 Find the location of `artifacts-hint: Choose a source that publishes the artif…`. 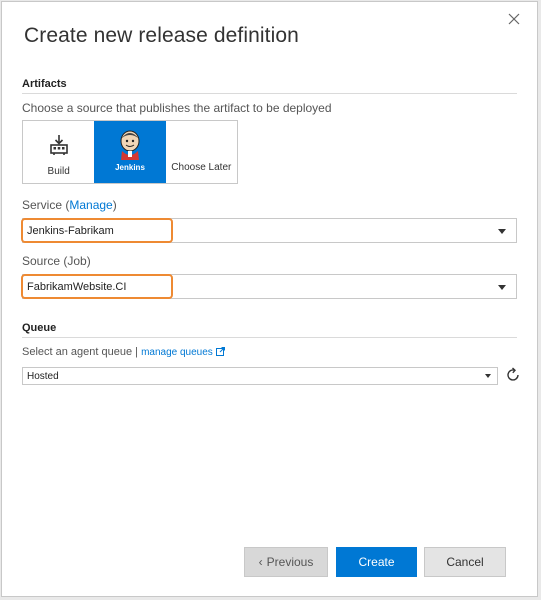

artifacts-hint: Choose a source that publishes the artif… is located at coordinates (177, 108).